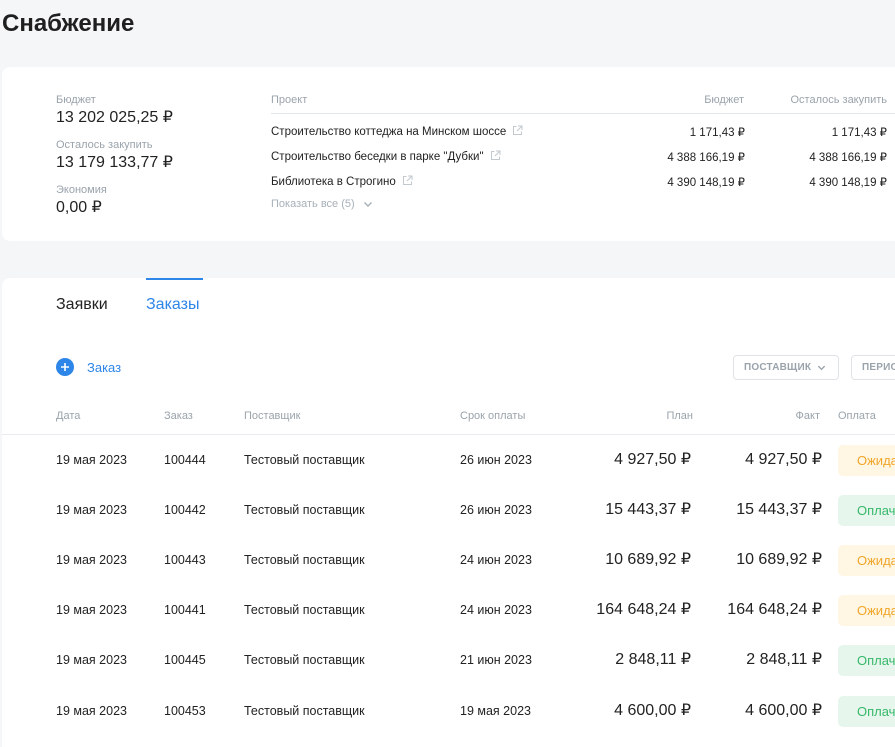  Describe the element at coordinates (783, 459) in the screenshot. I see `order-fact: 4 927,50 ₽` at that location.